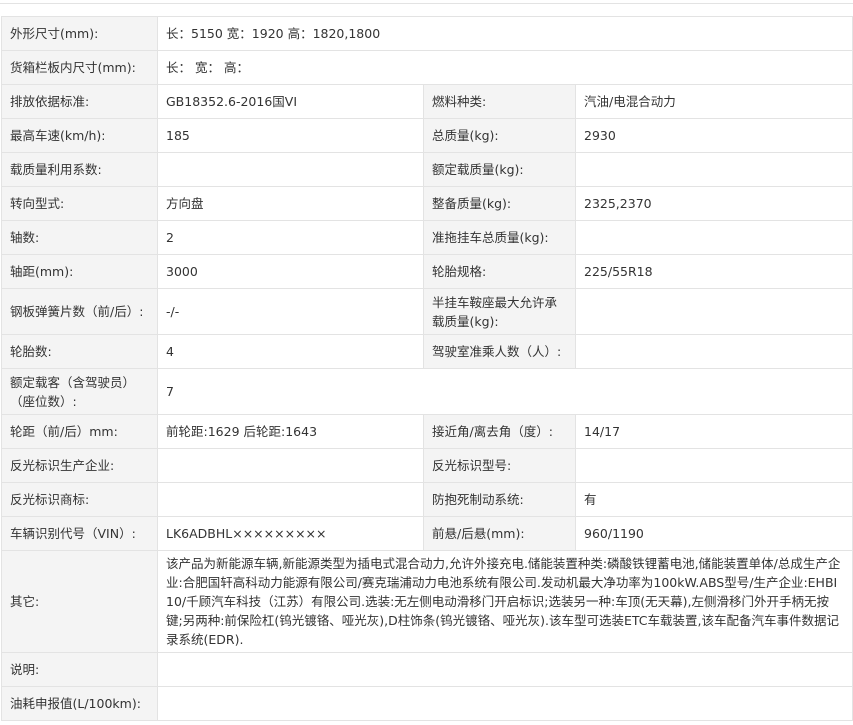 The width and height of the screenshot is (853, 725). I want to click on spec-label-2: 燃料种类:, so click(499, 101).